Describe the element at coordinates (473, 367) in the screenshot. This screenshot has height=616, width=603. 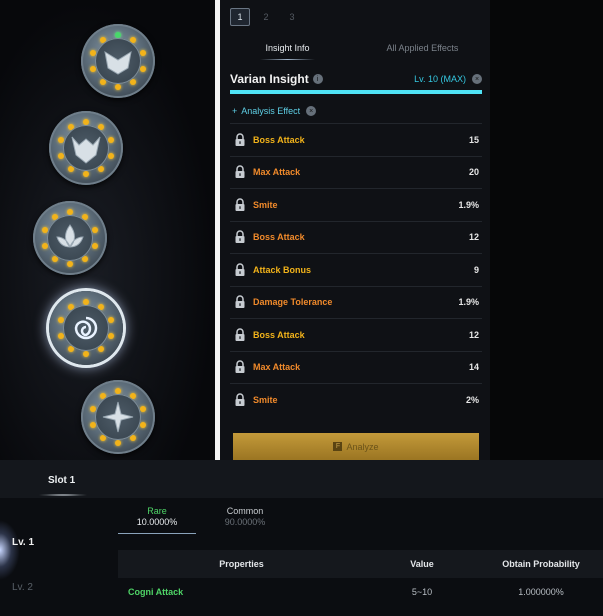
I see `effect-value: 14` at that location.